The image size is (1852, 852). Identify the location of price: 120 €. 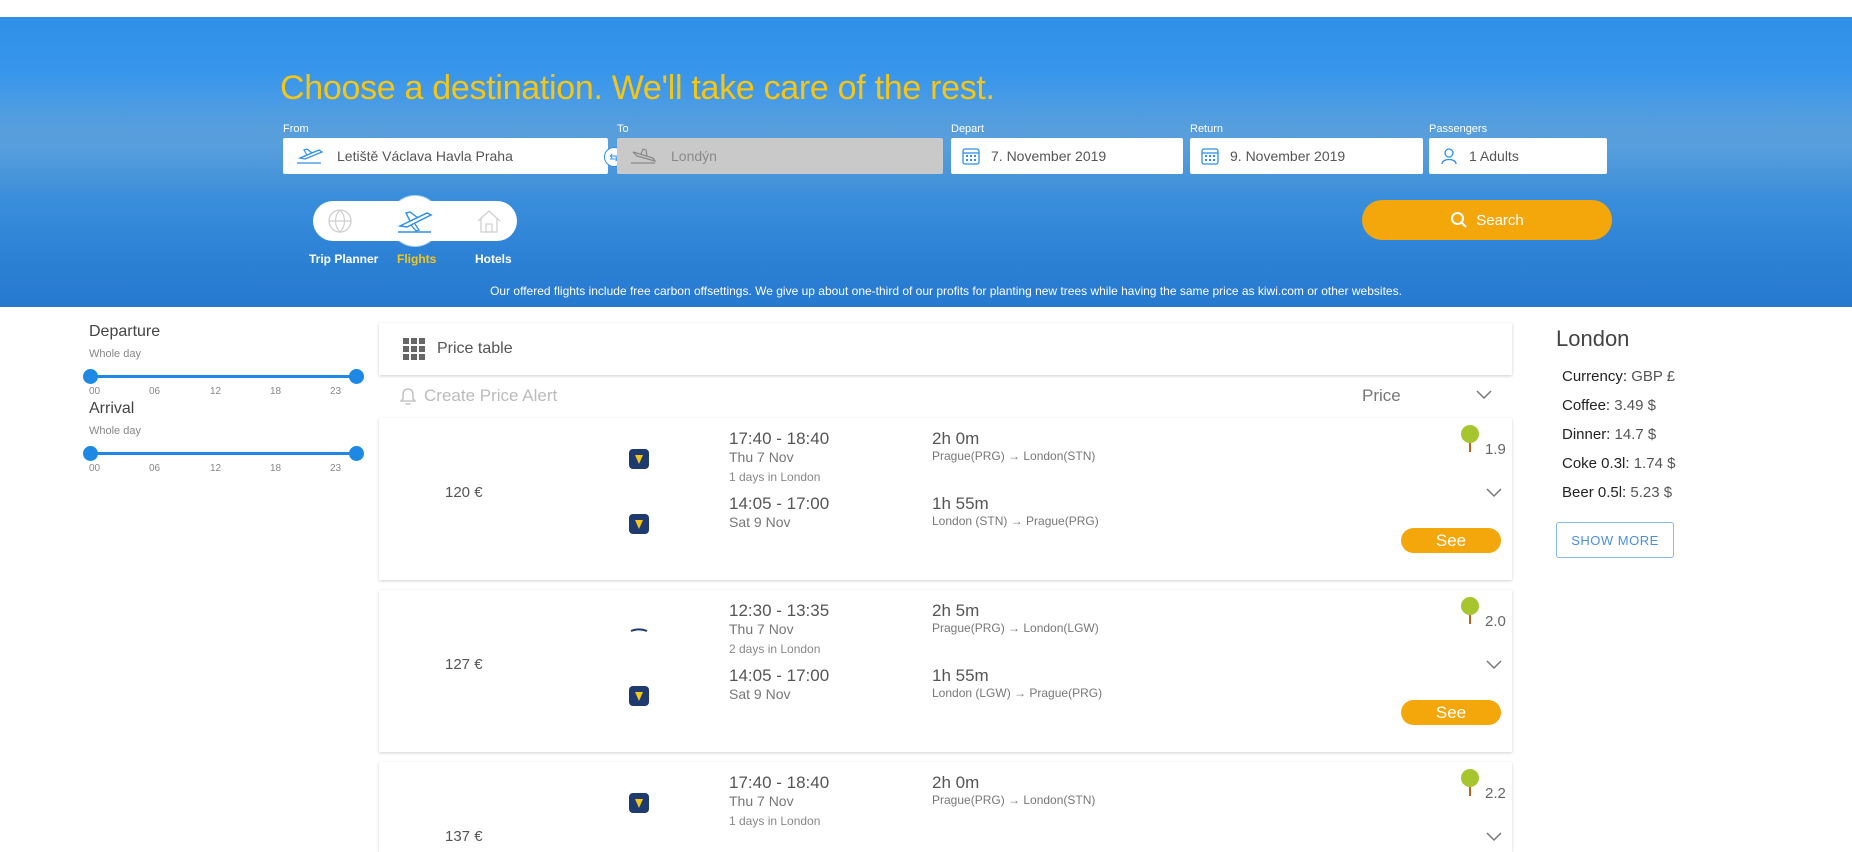
(464, 492).